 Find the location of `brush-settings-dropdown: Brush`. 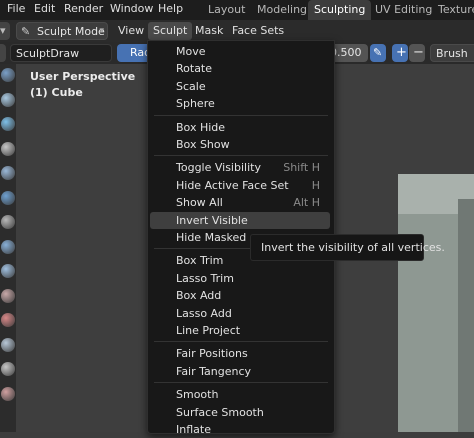

brush-settings-dropdown: Brush is located at coordinates (452, 53).